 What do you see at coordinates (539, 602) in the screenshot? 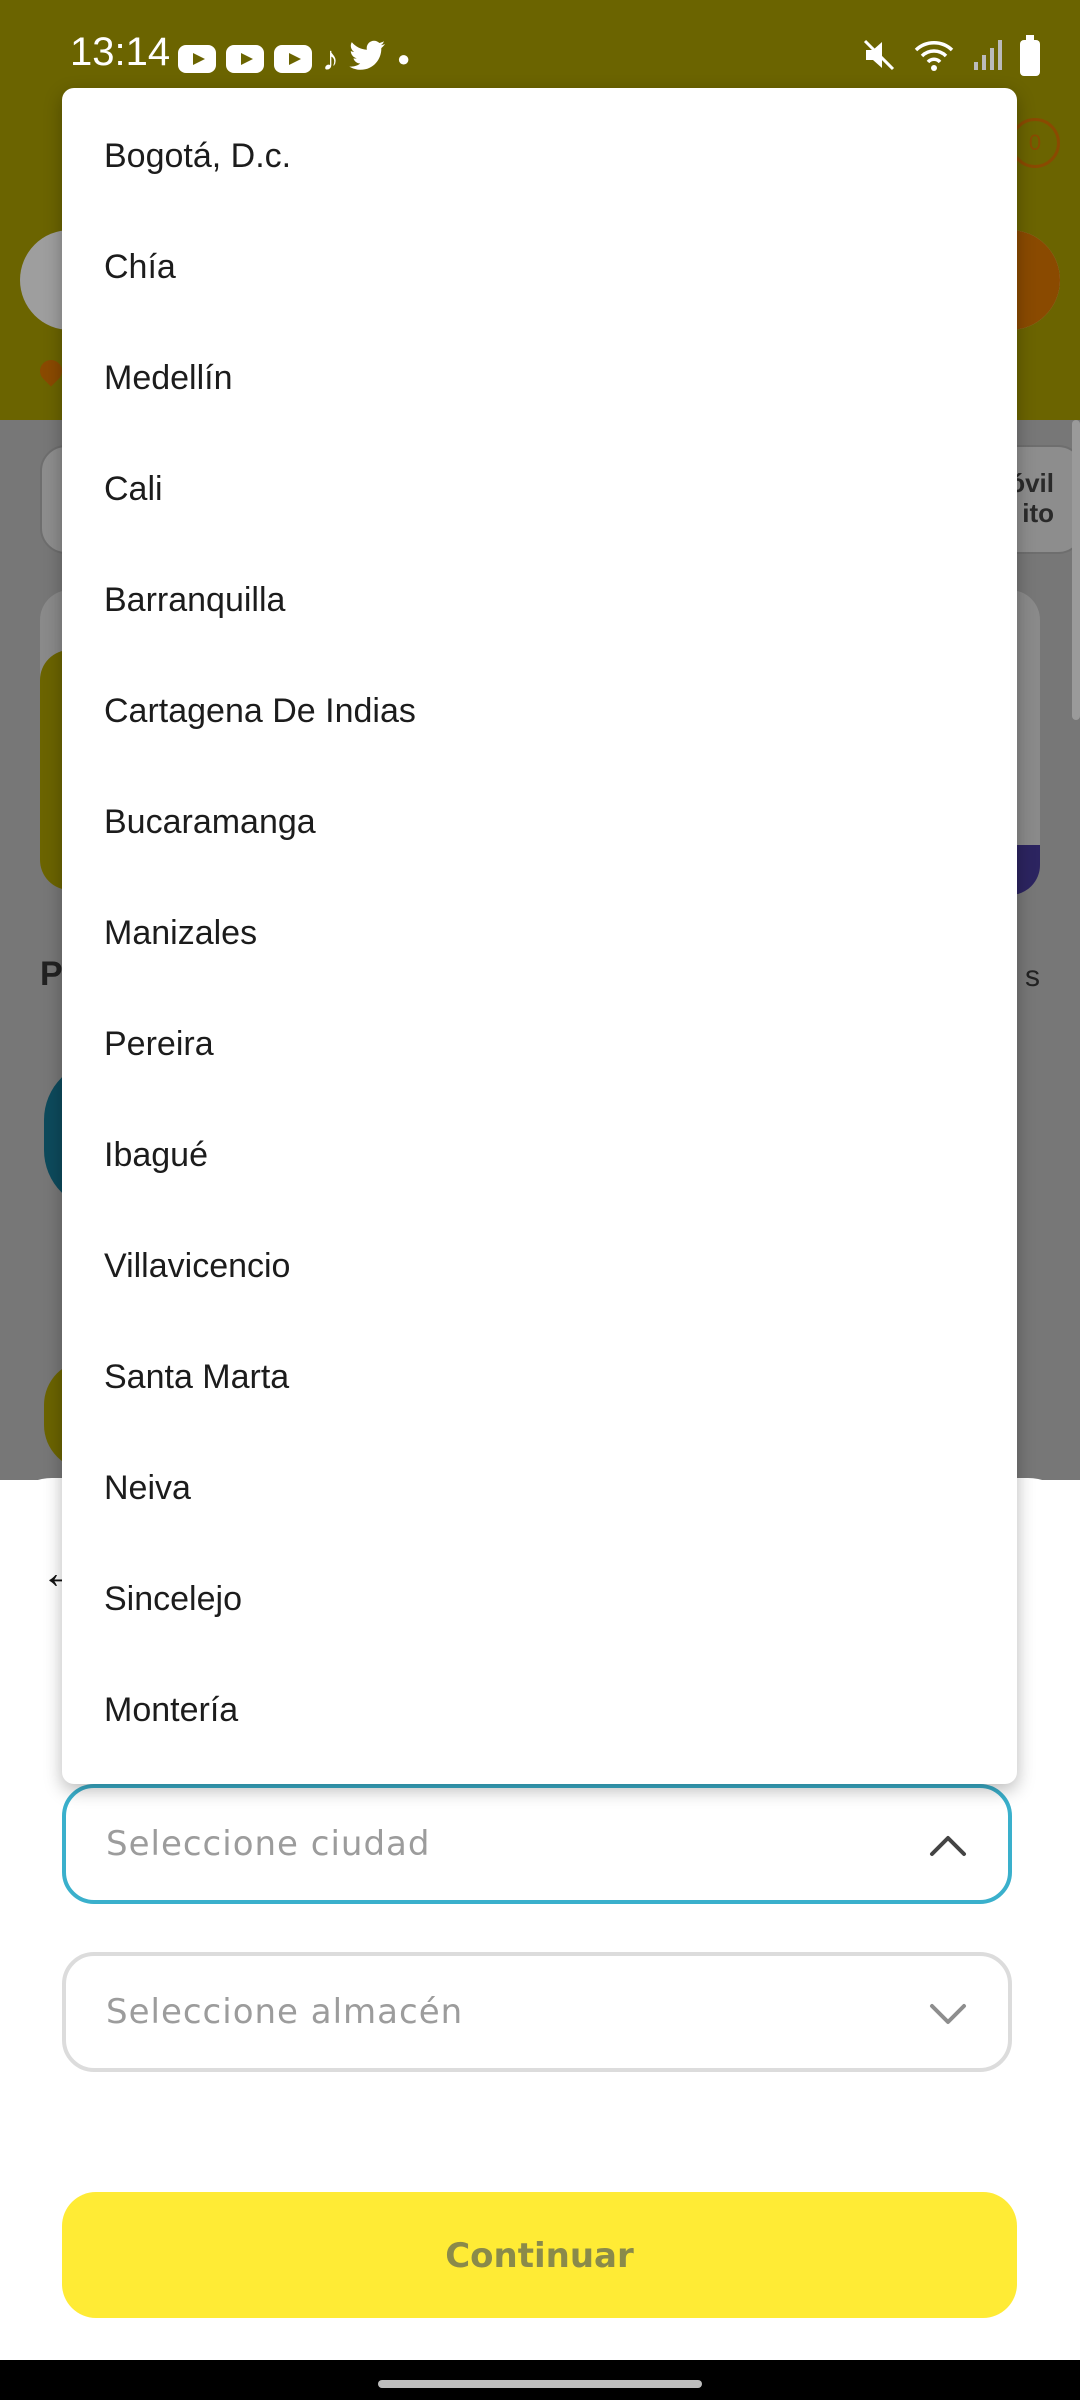
I see `city-option: Barranquilla` at bounding box center [539, 602].